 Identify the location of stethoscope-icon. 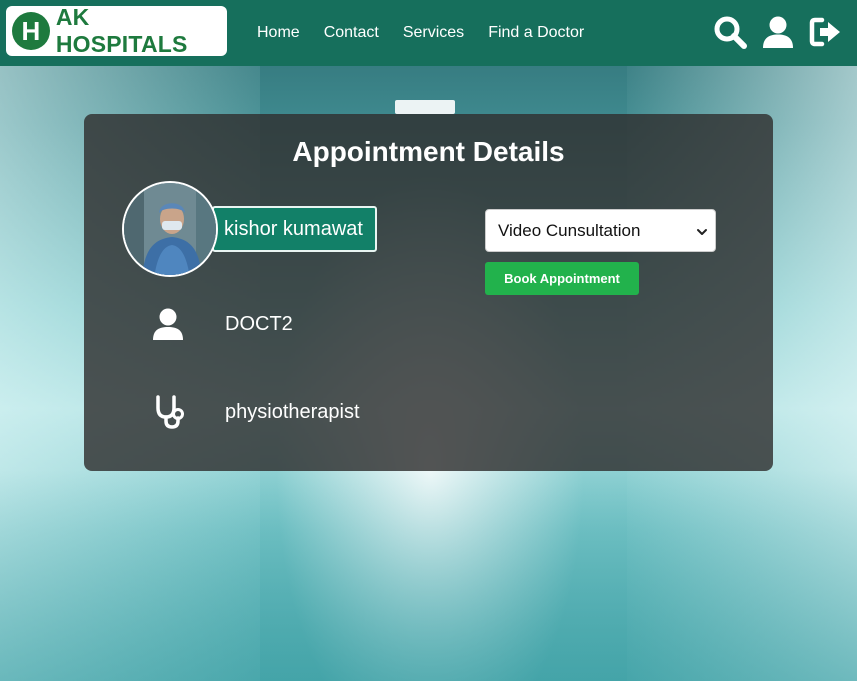
(168, 412).